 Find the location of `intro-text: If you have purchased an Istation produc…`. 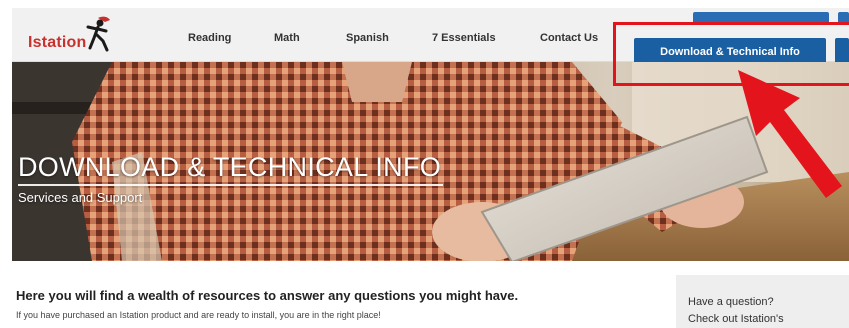

intro-text: If you have purchased an Istation produc… is located at coordinates (198, 315).